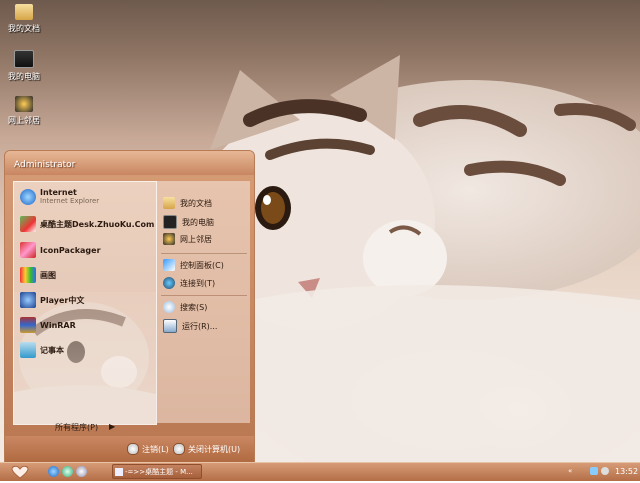 The width and height of the screenshot is (640, 483). Describe the element at coordinates (48, 275) in the screenshot. I see `start-item-title: 画图` at that location.